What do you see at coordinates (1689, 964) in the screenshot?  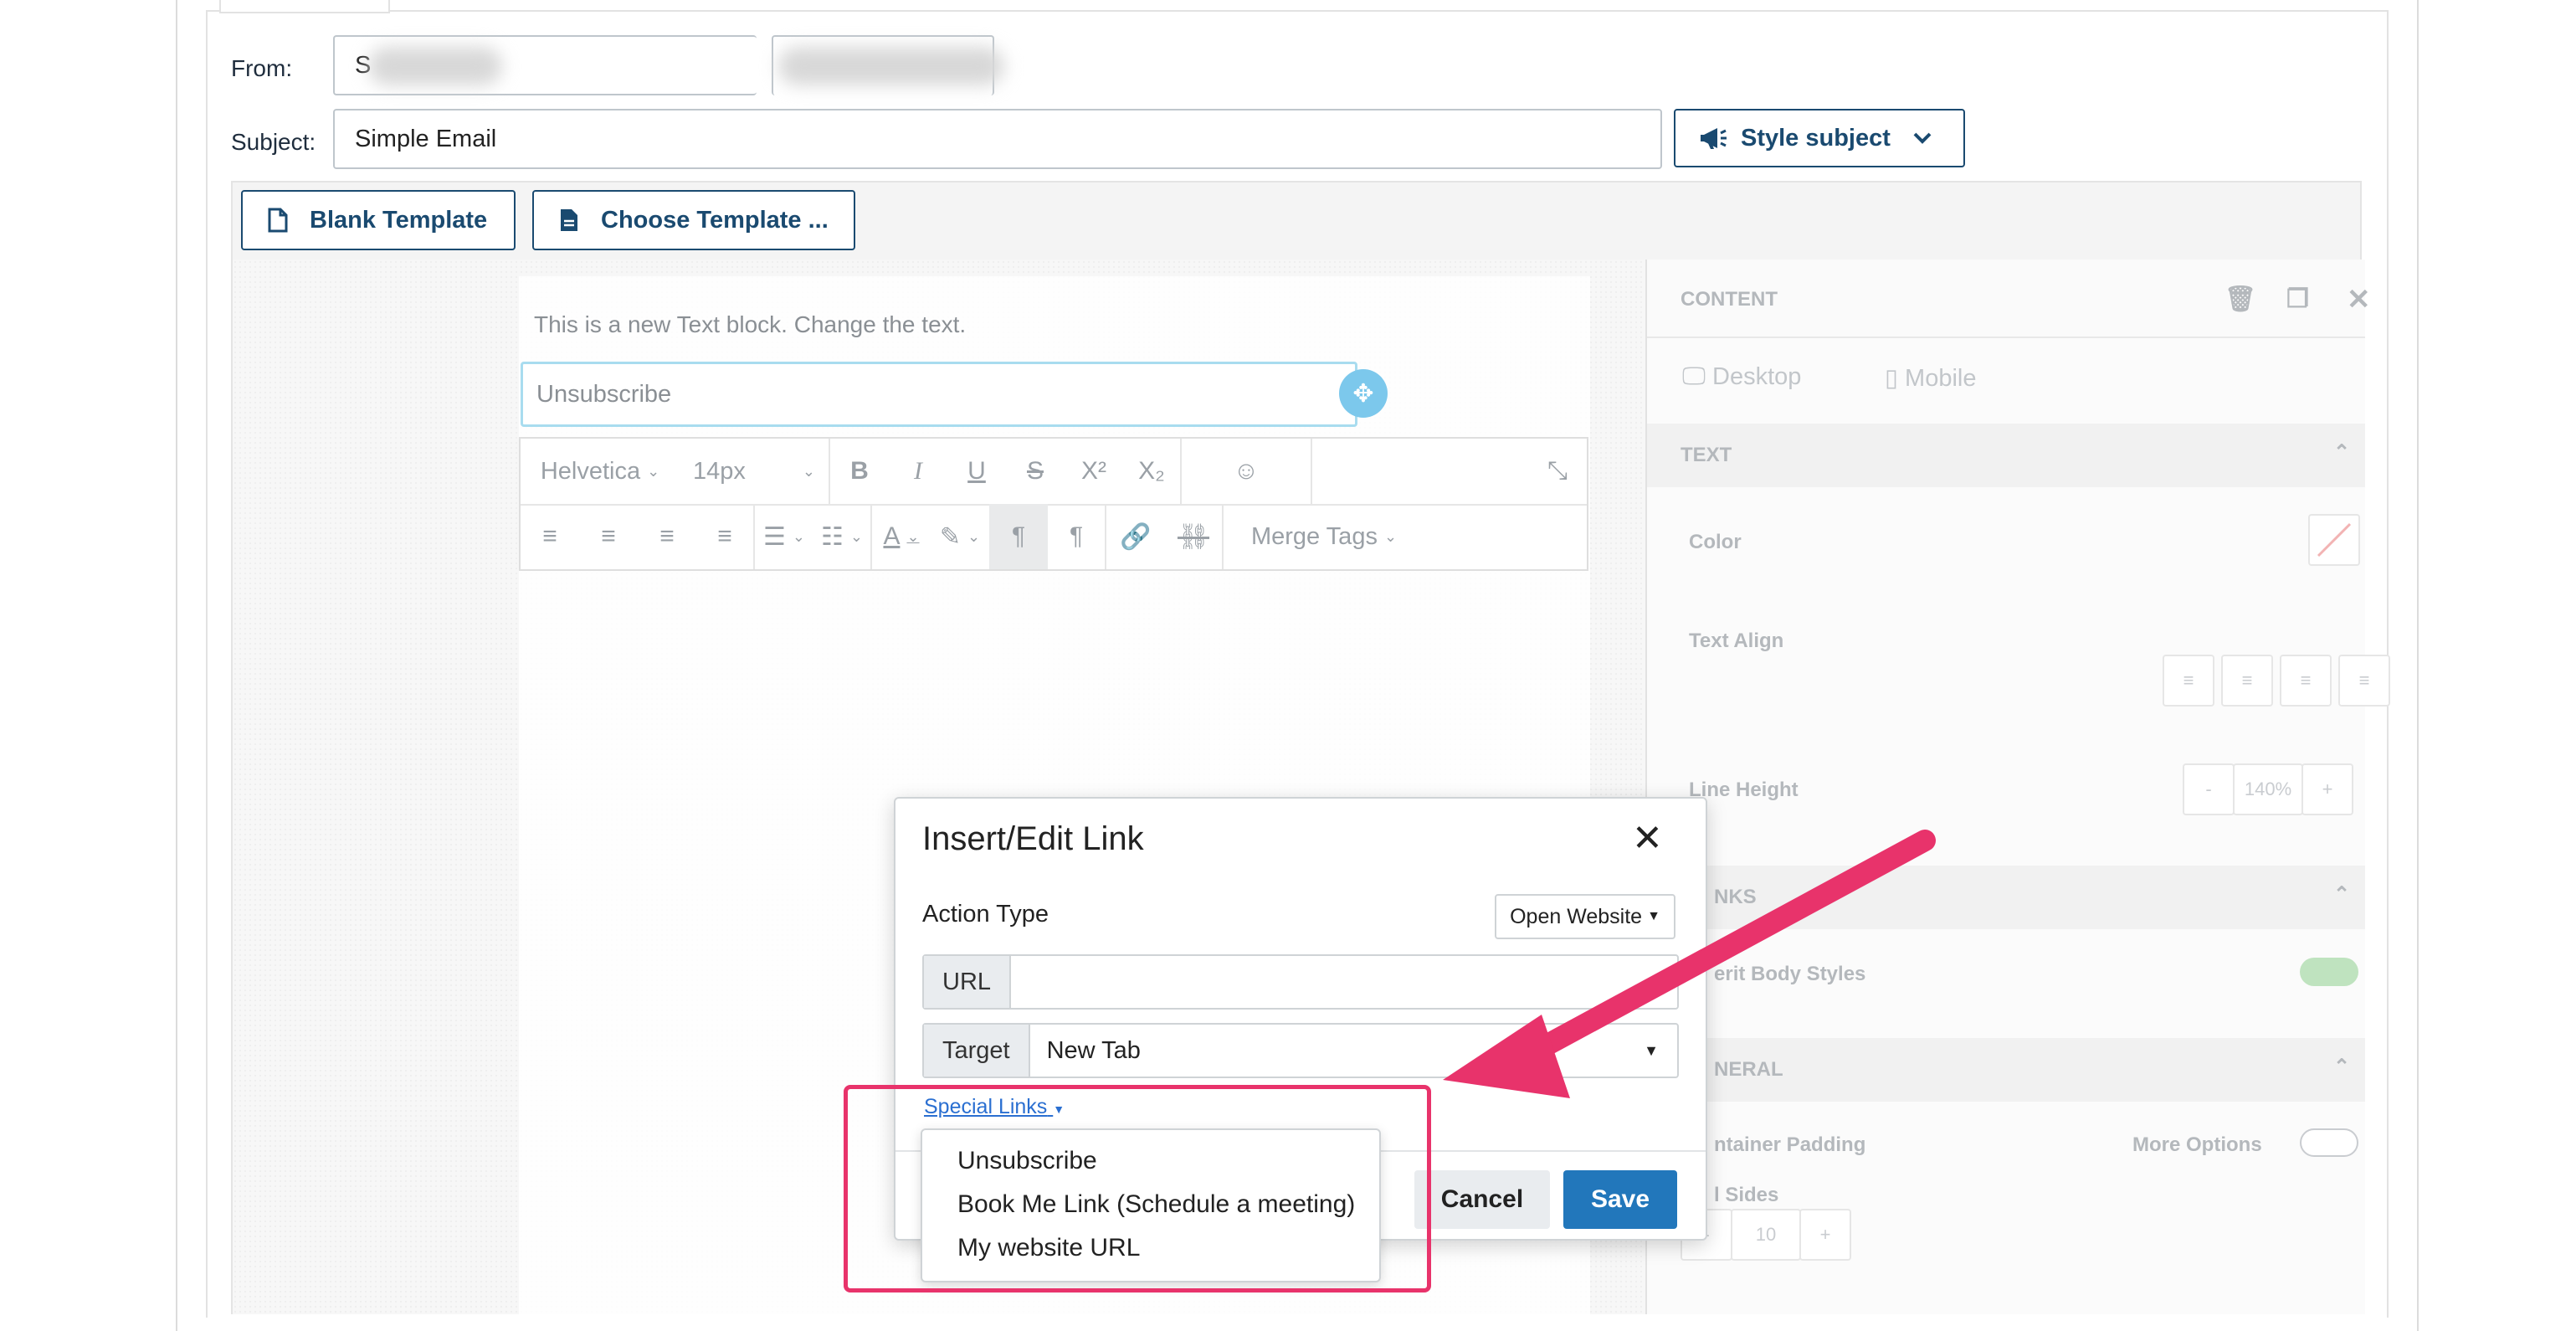 I see `annotation-arrow` at bounding box center [1689, 964].